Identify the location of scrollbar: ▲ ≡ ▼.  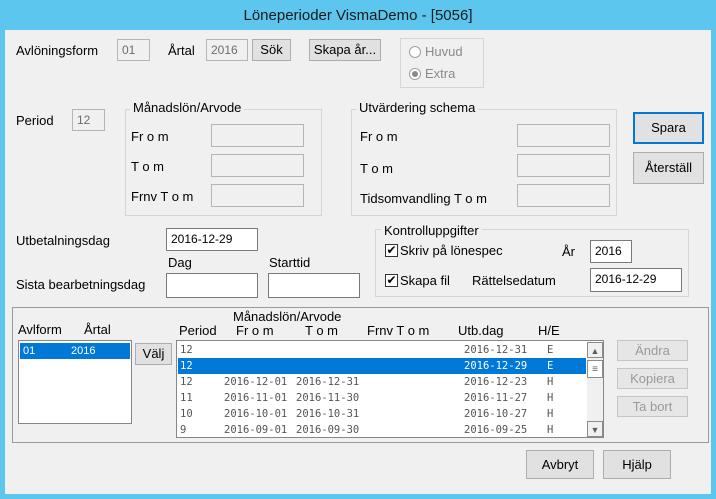
(595, 389).